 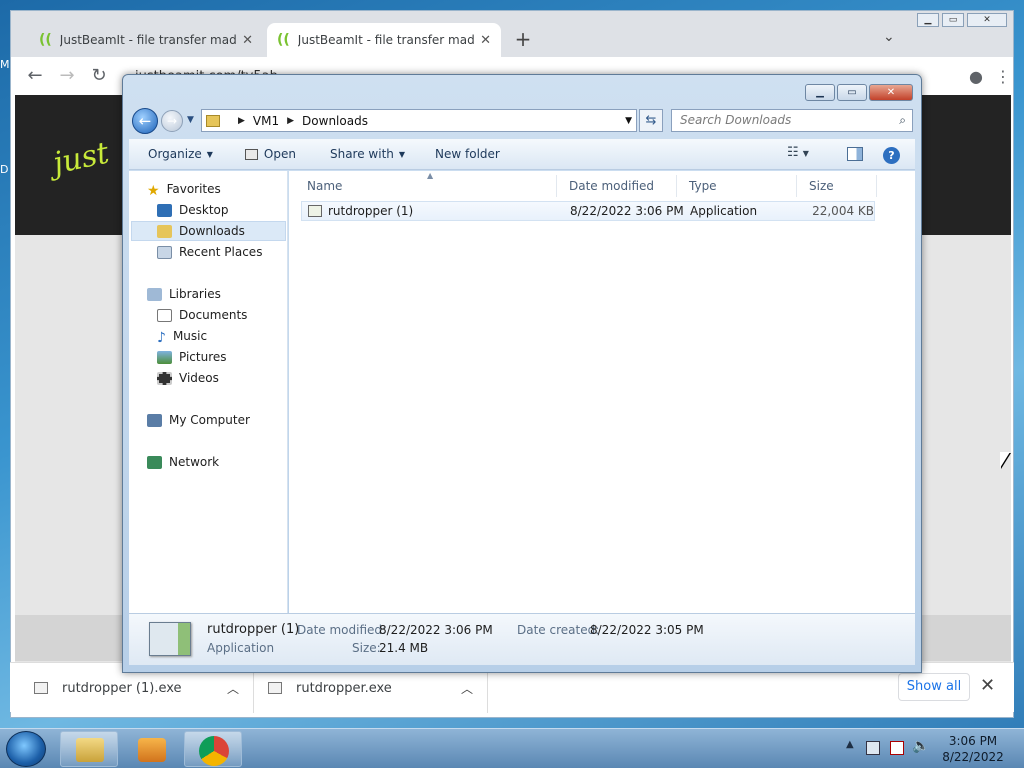 What do you see at coordinates (973, 757) in the screenshot?
I see `clock-date: 8/22/2022` at bounding box center [973, 757].